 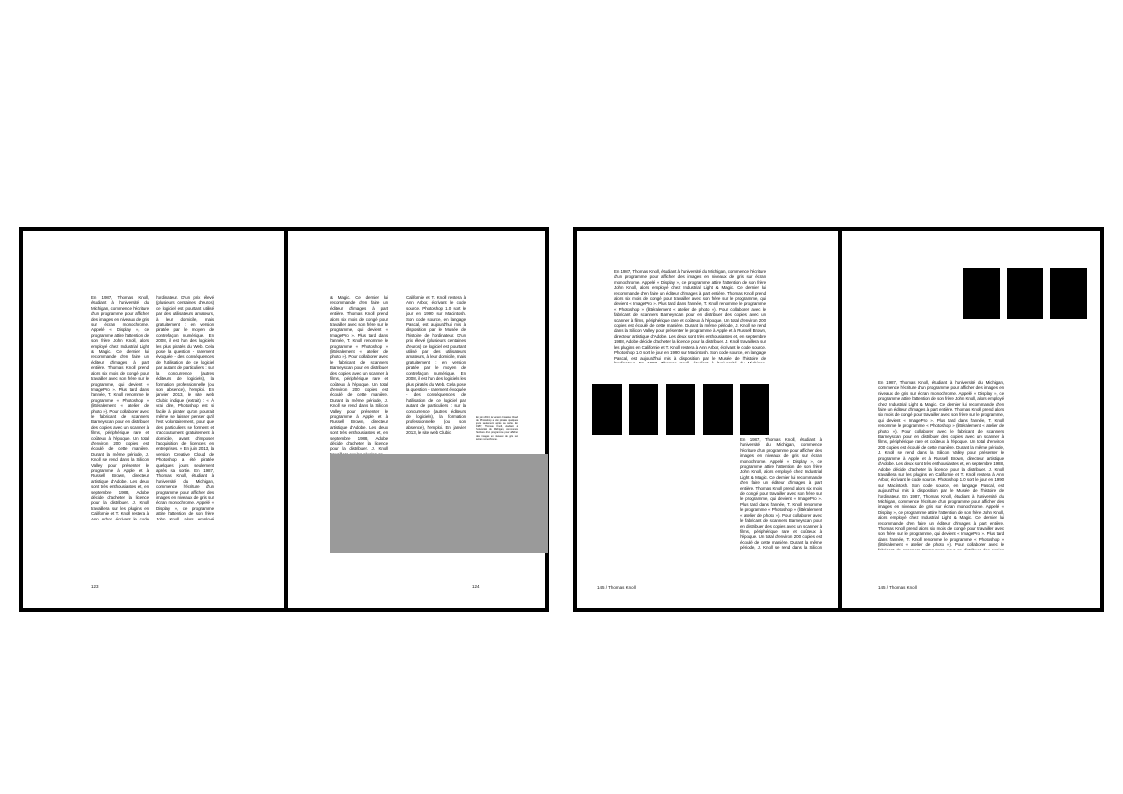 What do you see at coordinates (439, 503) in the screenshot?
I see `gray-image-block` at bounding box center [439, 503].